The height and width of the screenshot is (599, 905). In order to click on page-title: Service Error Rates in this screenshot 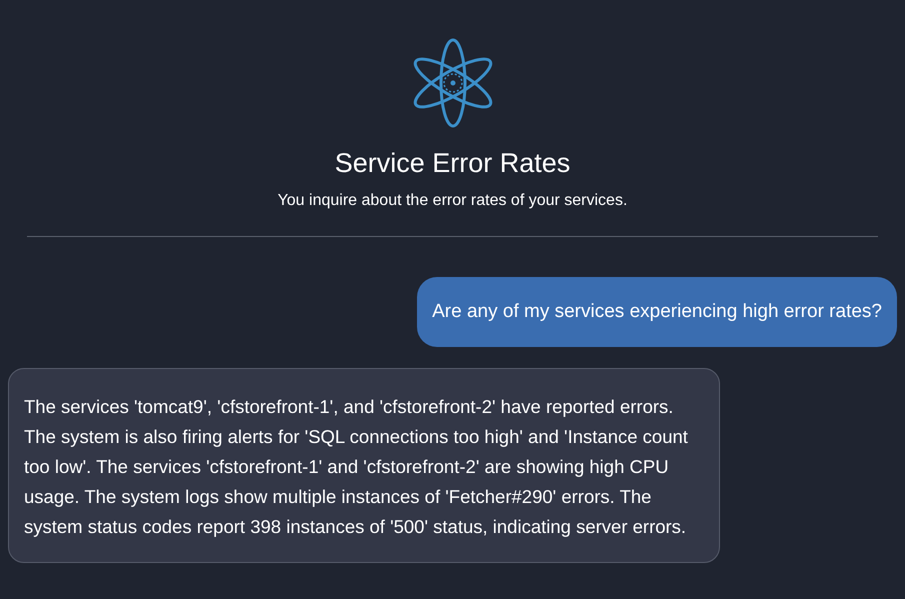, I will do `click(452, 163)`.